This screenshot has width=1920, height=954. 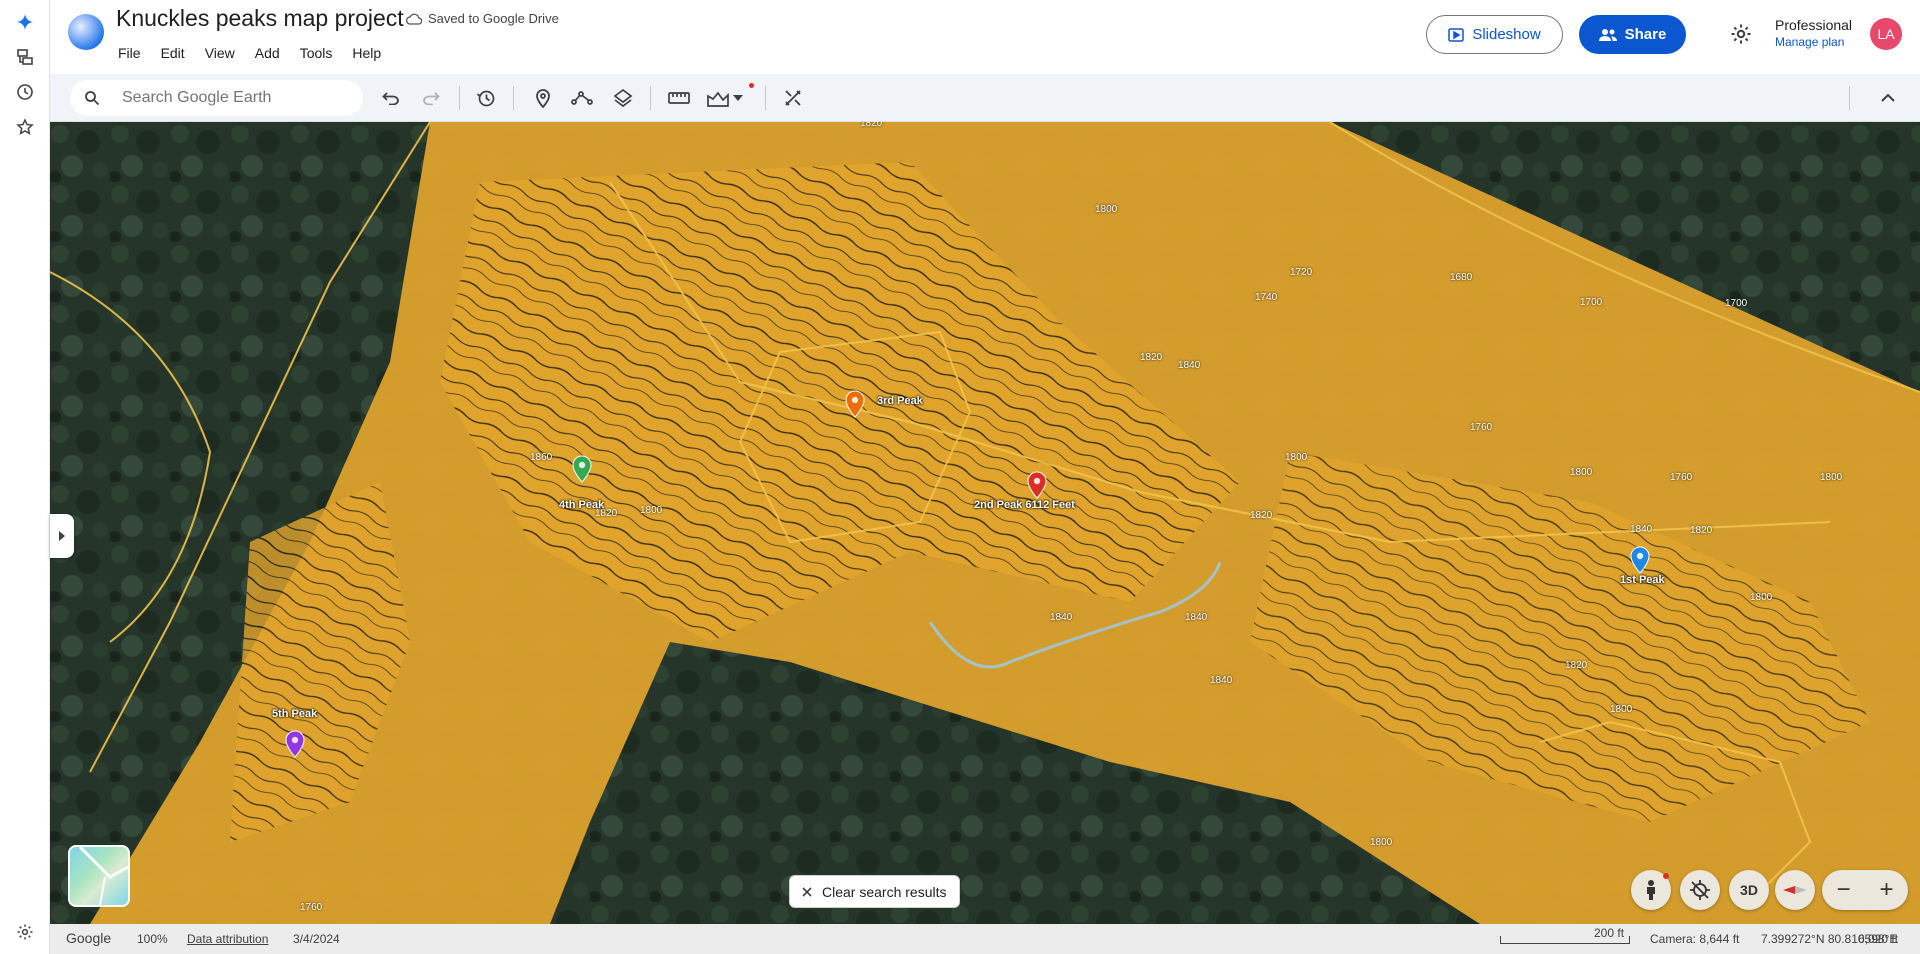 I want to click on redo-icon, so click(x=431, y=98).